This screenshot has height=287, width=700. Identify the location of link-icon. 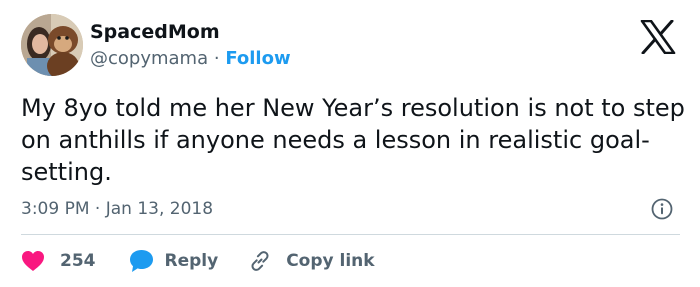
(260, 261).